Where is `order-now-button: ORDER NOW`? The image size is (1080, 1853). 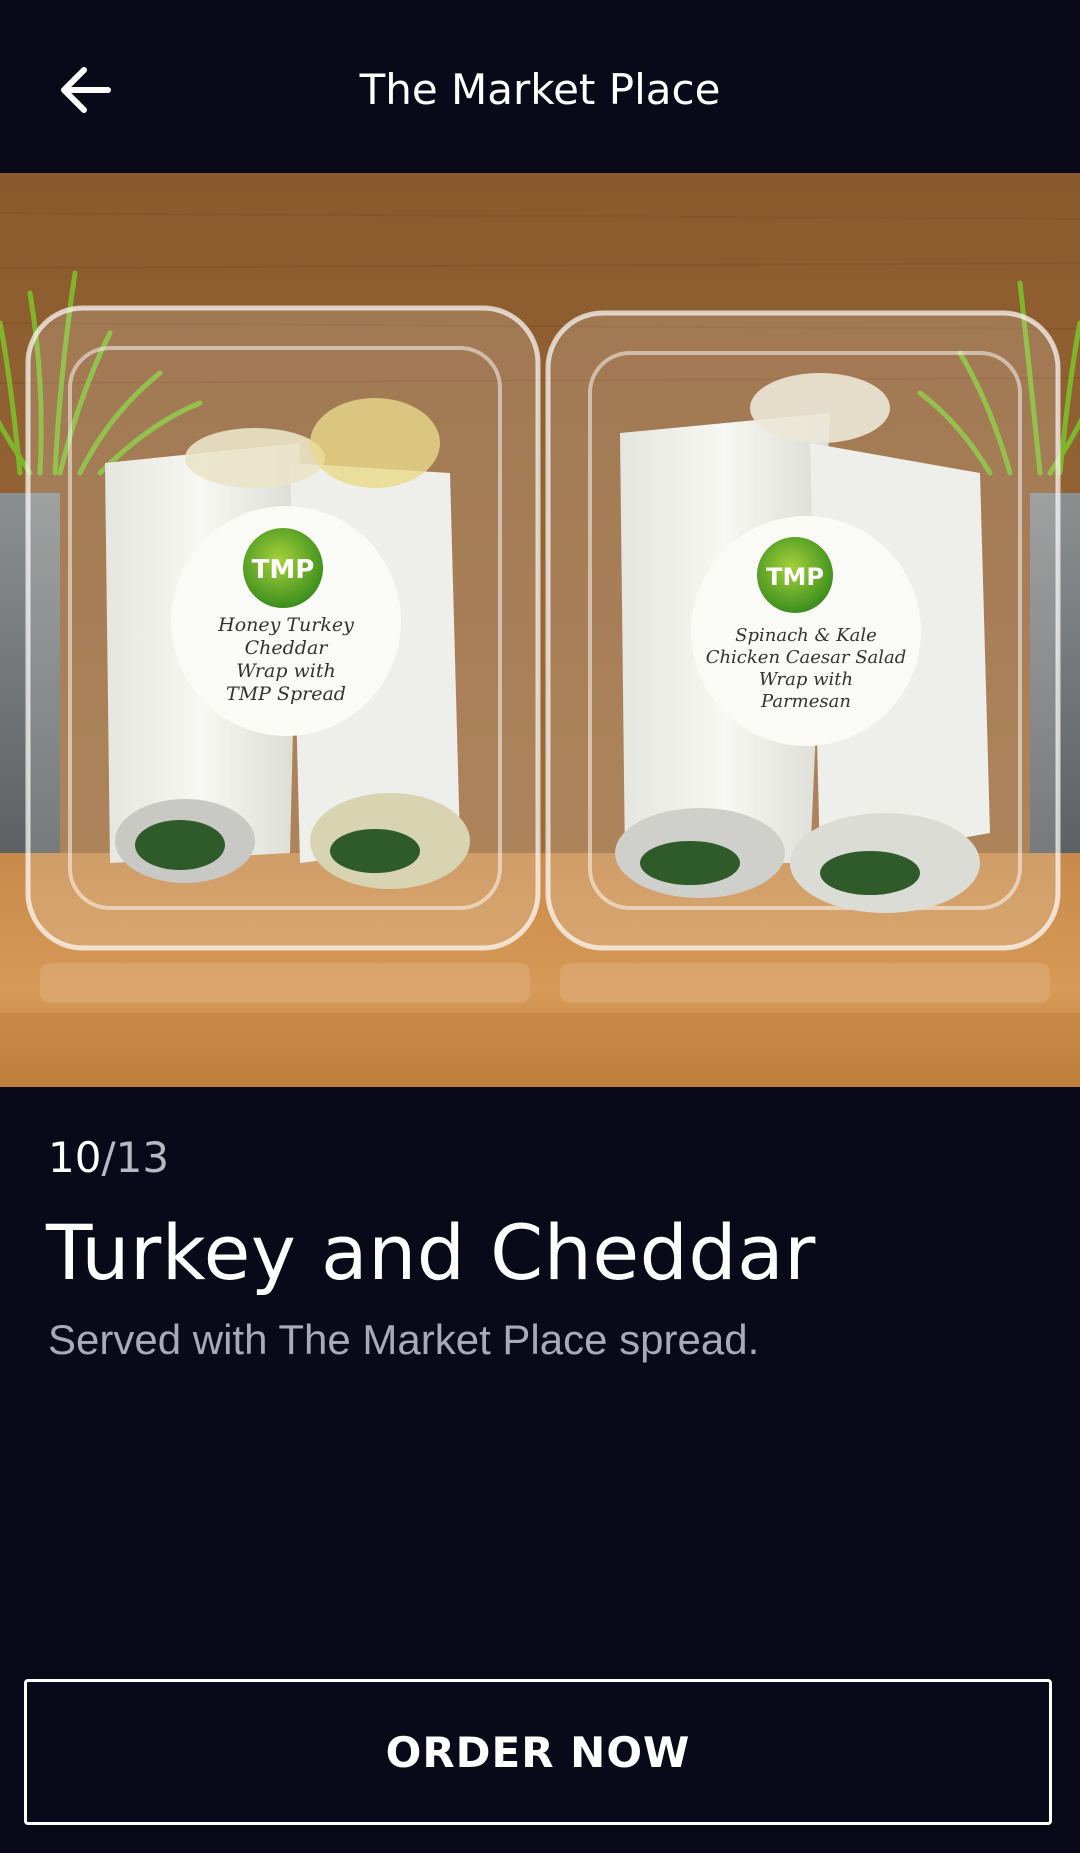
order-now-button: ORDER NOW is located at coordinates (538, 1752).